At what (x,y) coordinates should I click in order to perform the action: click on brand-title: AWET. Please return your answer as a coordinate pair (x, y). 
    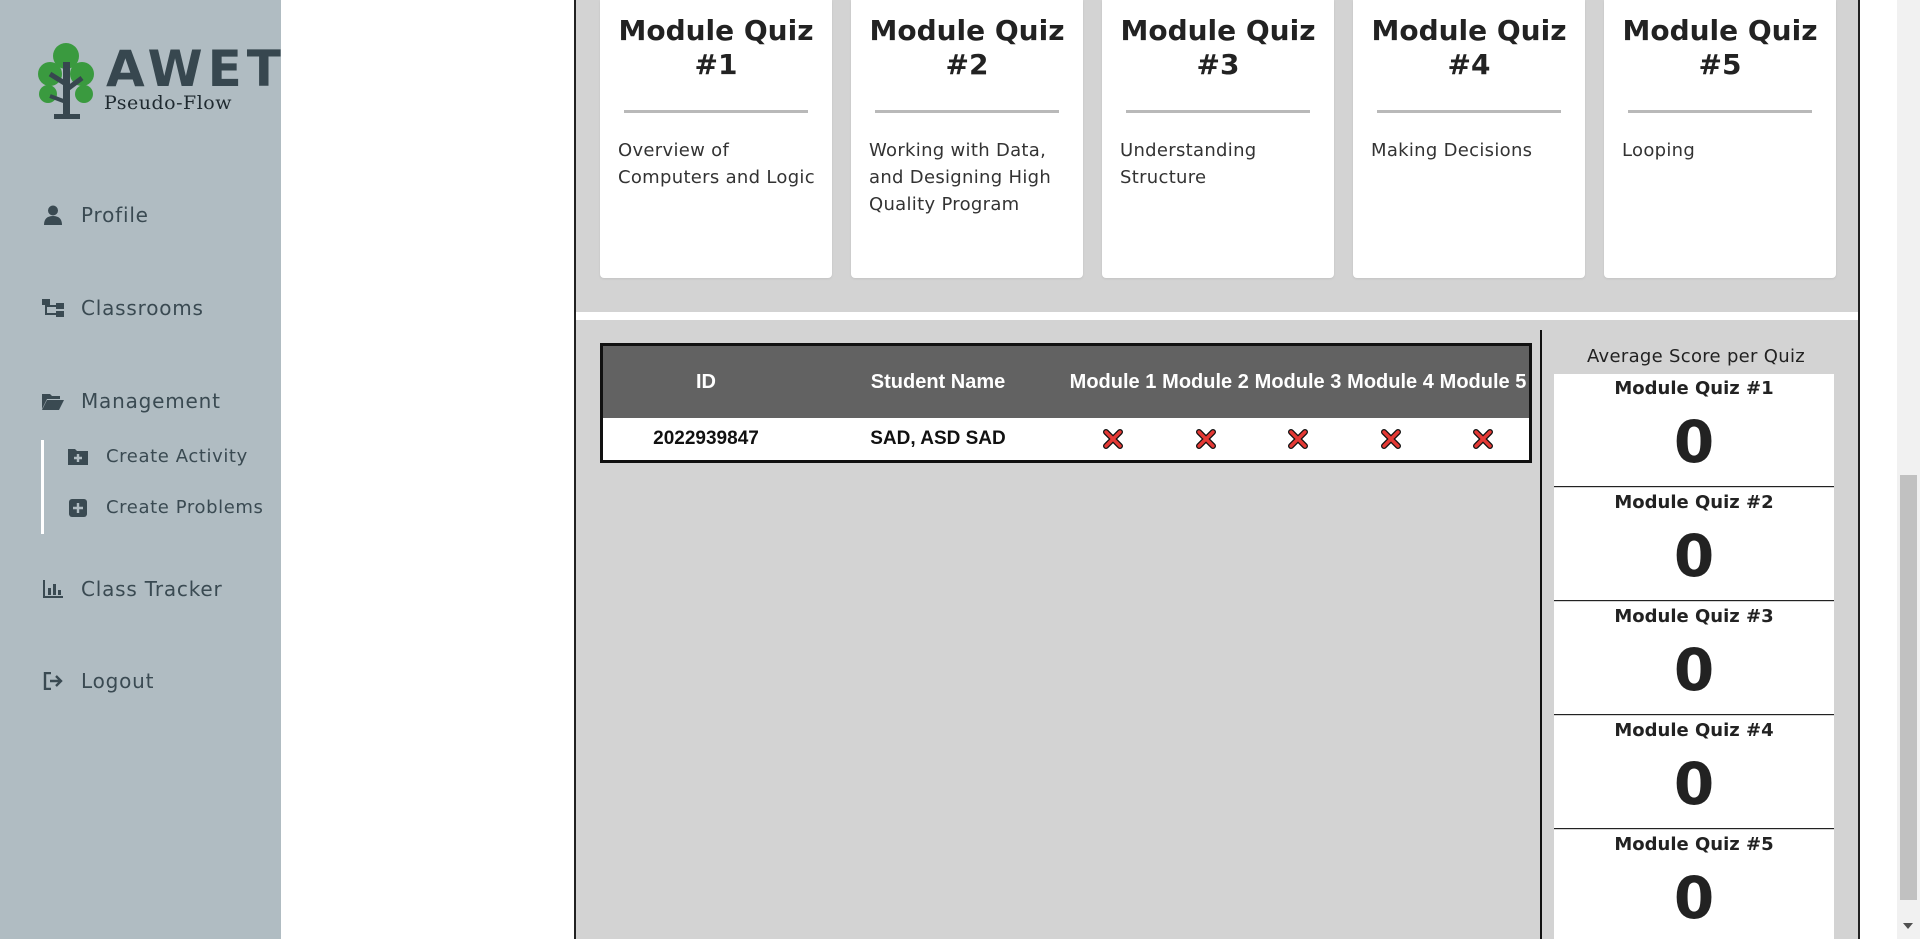
    Looking at the image, I should click on (196, 69).